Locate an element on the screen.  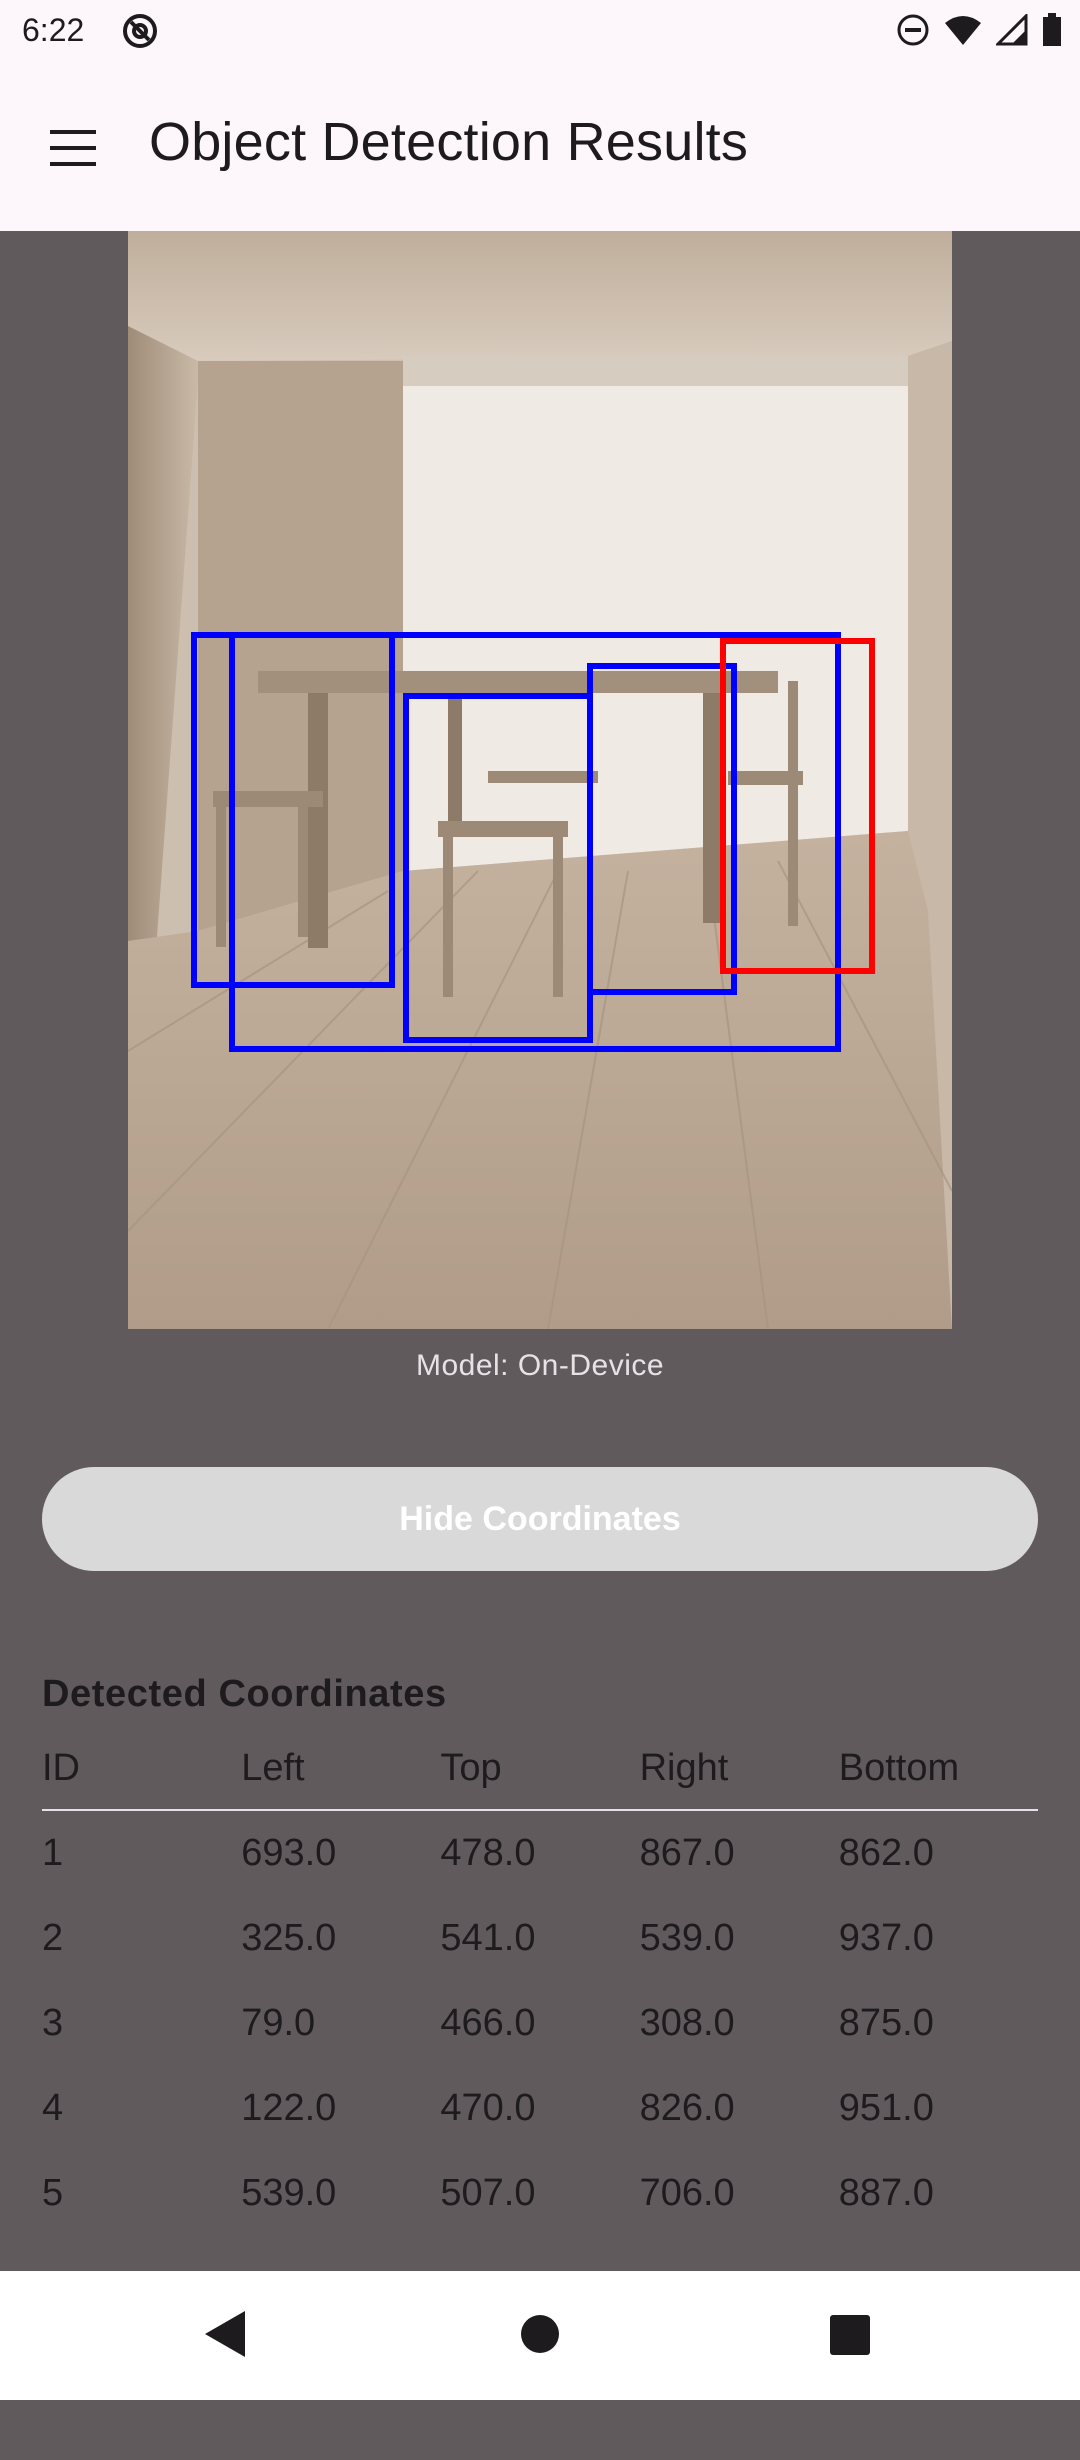
cell-top: 507.0 is located at coordinates (488, 2193).